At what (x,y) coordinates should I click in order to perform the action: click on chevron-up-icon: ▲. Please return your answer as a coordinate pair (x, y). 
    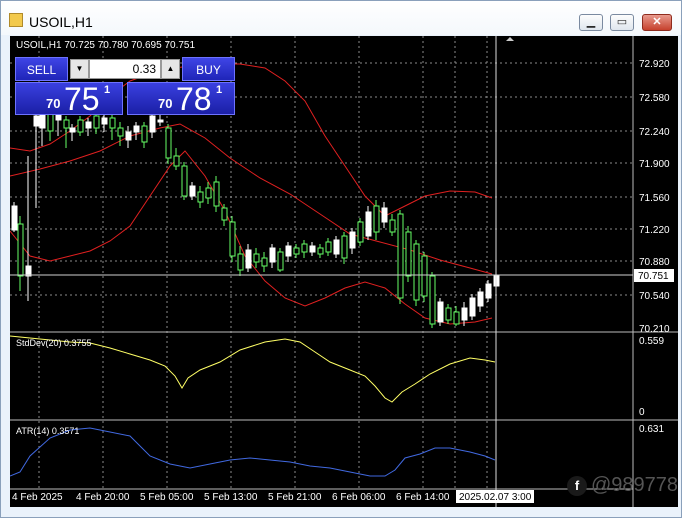
    Looking at the image, I should click on (170, 68).